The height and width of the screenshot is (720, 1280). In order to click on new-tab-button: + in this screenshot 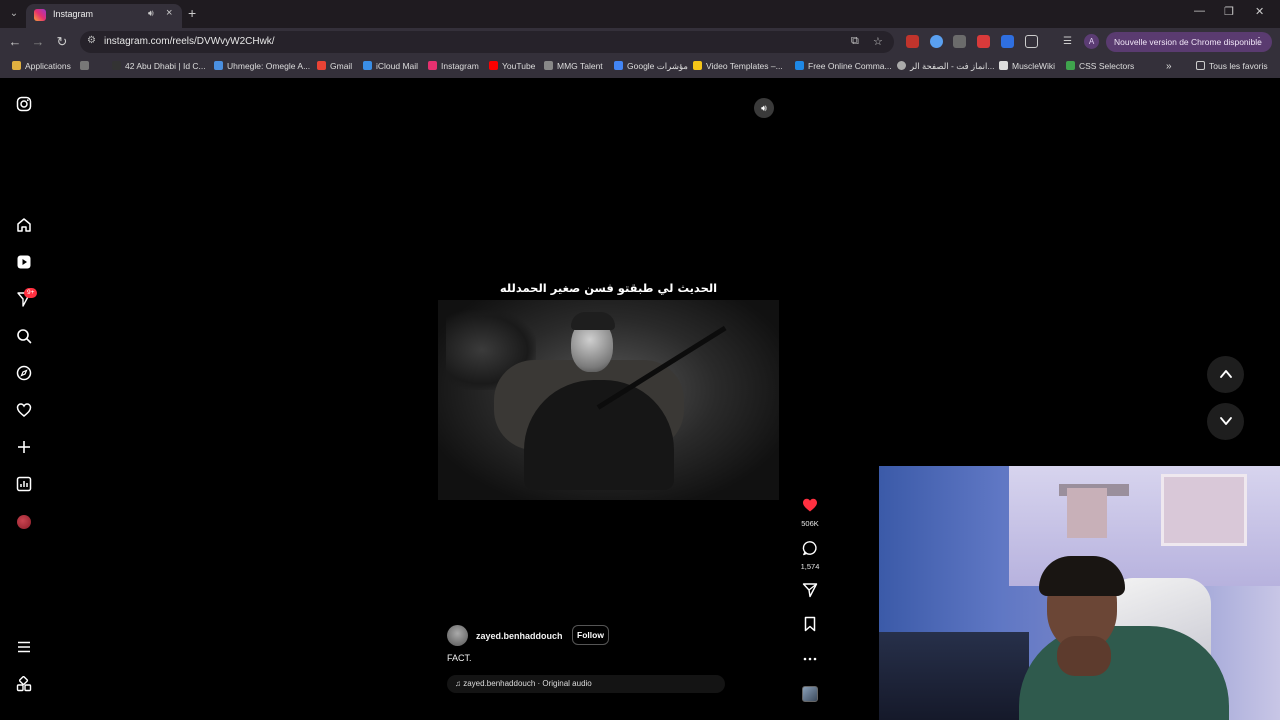, I will do `click(192, 13)`.